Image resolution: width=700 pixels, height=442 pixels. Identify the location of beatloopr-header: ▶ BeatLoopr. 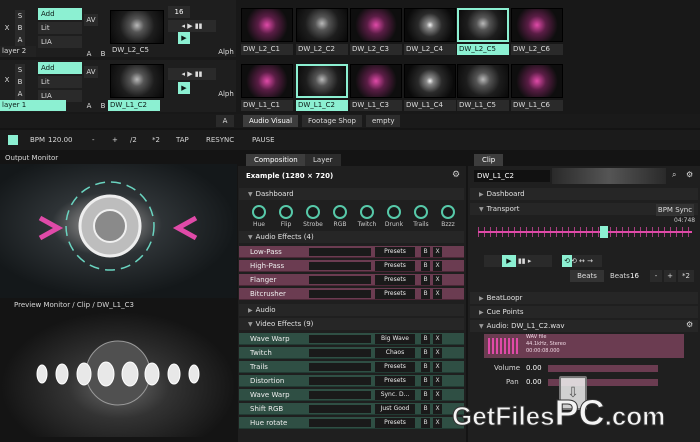
(584, 298).